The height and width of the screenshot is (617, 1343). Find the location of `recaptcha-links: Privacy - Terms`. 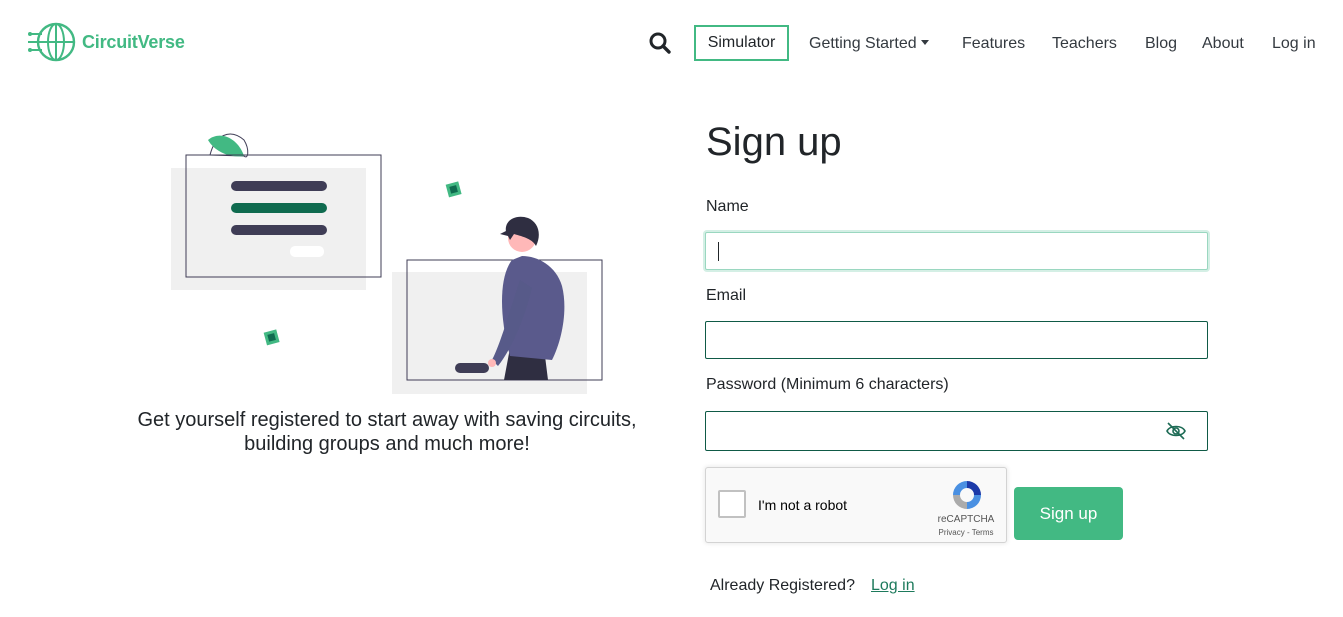

recaptcha-links: Privacy - Terms is located at coordinates (966, 532).